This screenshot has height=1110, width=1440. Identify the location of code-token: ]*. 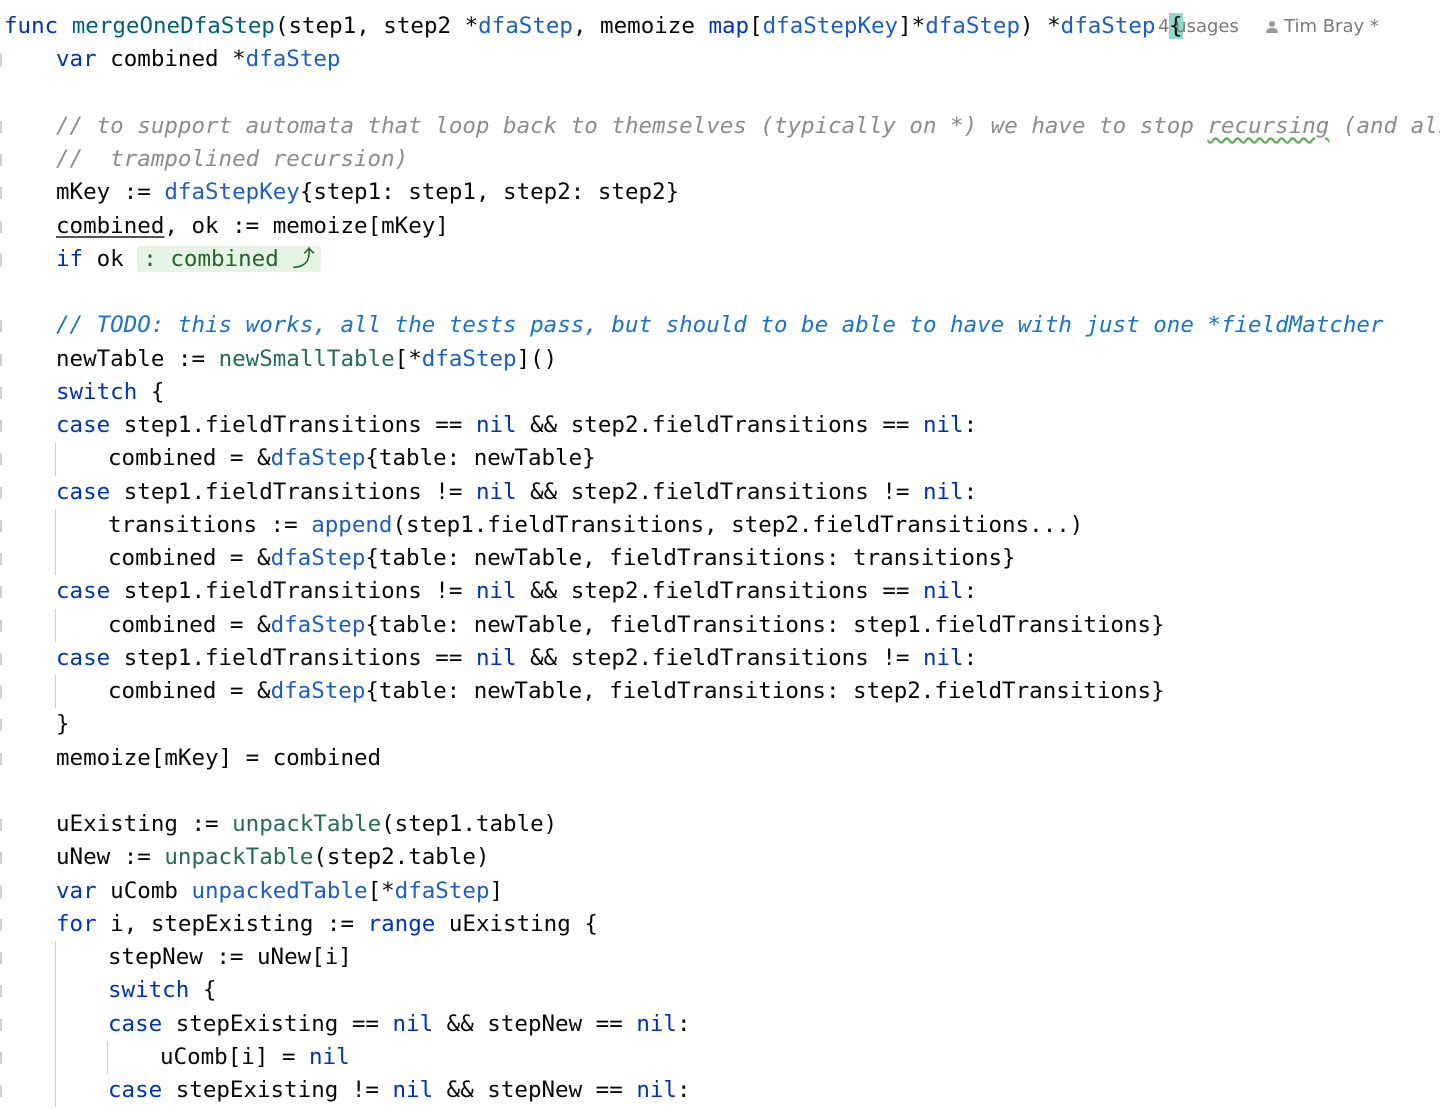
(912, 26).